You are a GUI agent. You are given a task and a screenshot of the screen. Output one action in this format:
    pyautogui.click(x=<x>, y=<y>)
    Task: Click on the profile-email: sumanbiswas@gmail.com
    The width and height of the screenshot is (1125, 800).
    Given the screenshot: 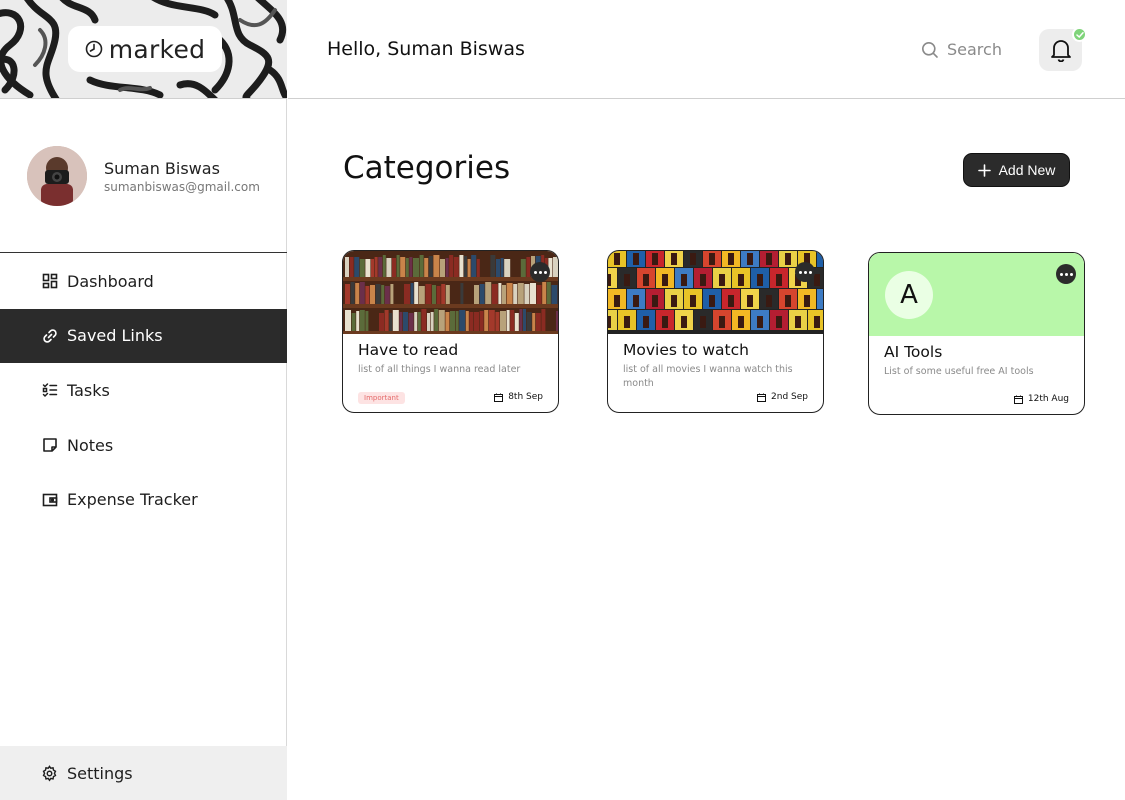 What is the action you would take?
    pyautogui.click(x=182, y=187)
    